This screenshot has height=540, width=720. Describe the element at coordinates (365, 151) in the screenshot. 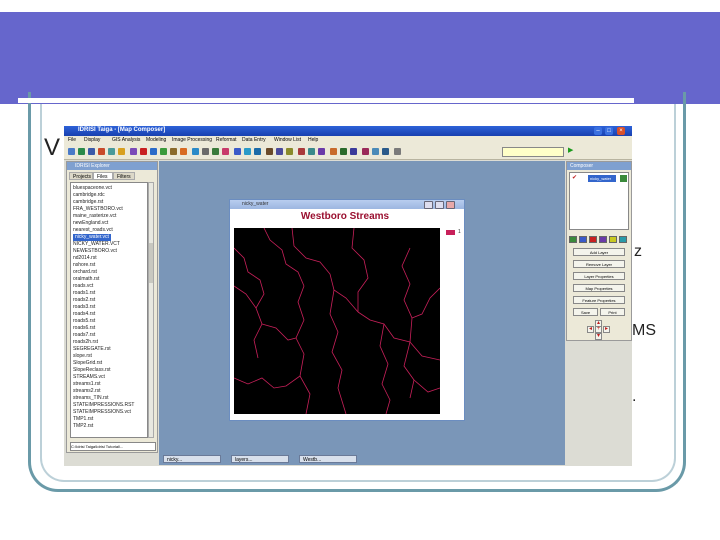

I see `table-icon` at that location.